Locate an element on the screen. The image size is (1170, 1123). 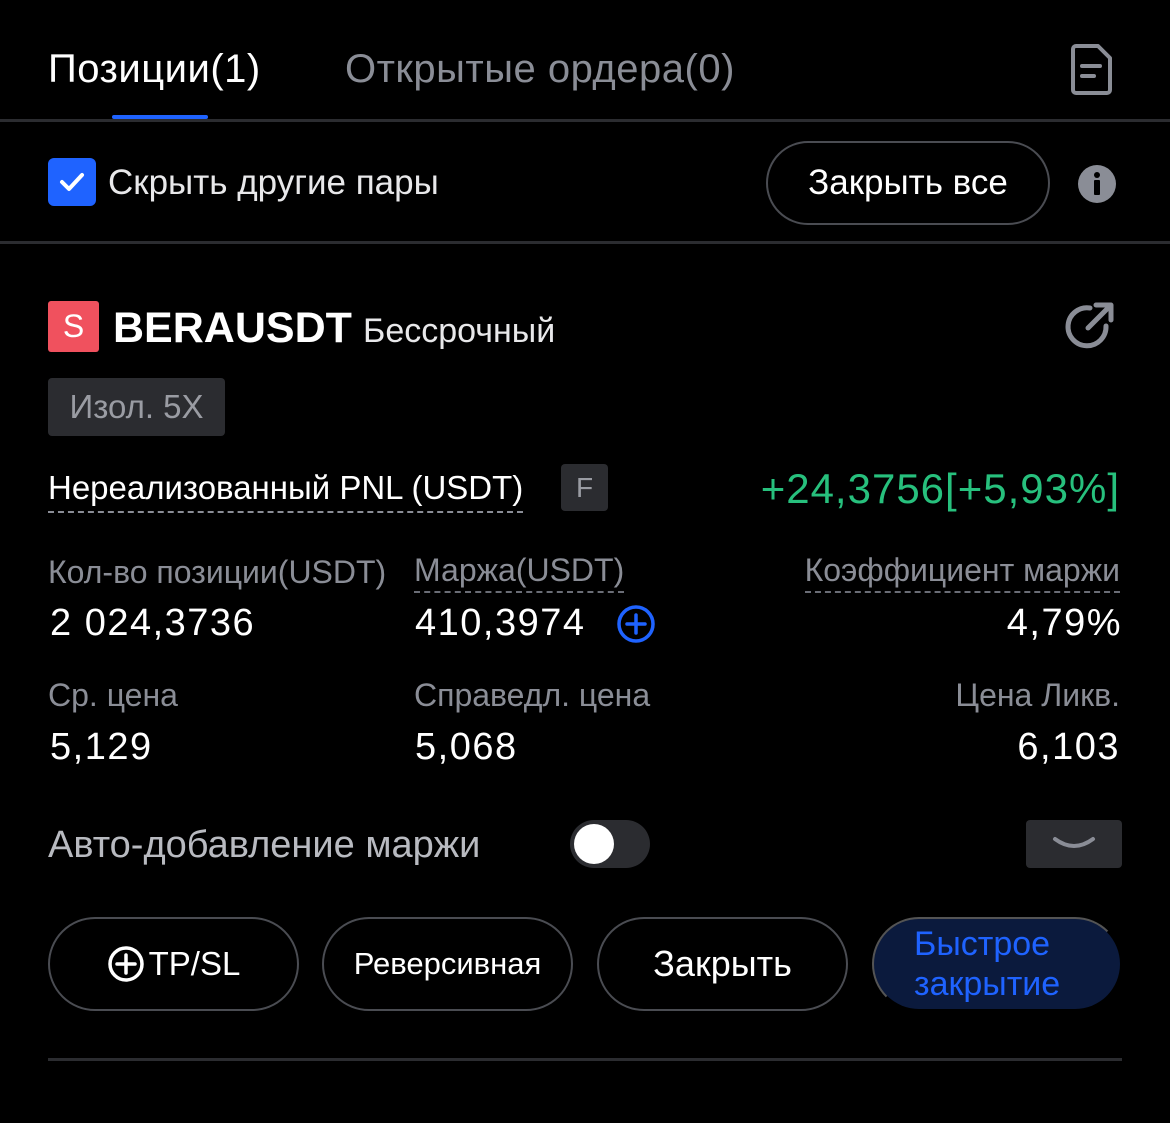
margin-ratio-value: 4,79% is located at coordinates (1064, 623).